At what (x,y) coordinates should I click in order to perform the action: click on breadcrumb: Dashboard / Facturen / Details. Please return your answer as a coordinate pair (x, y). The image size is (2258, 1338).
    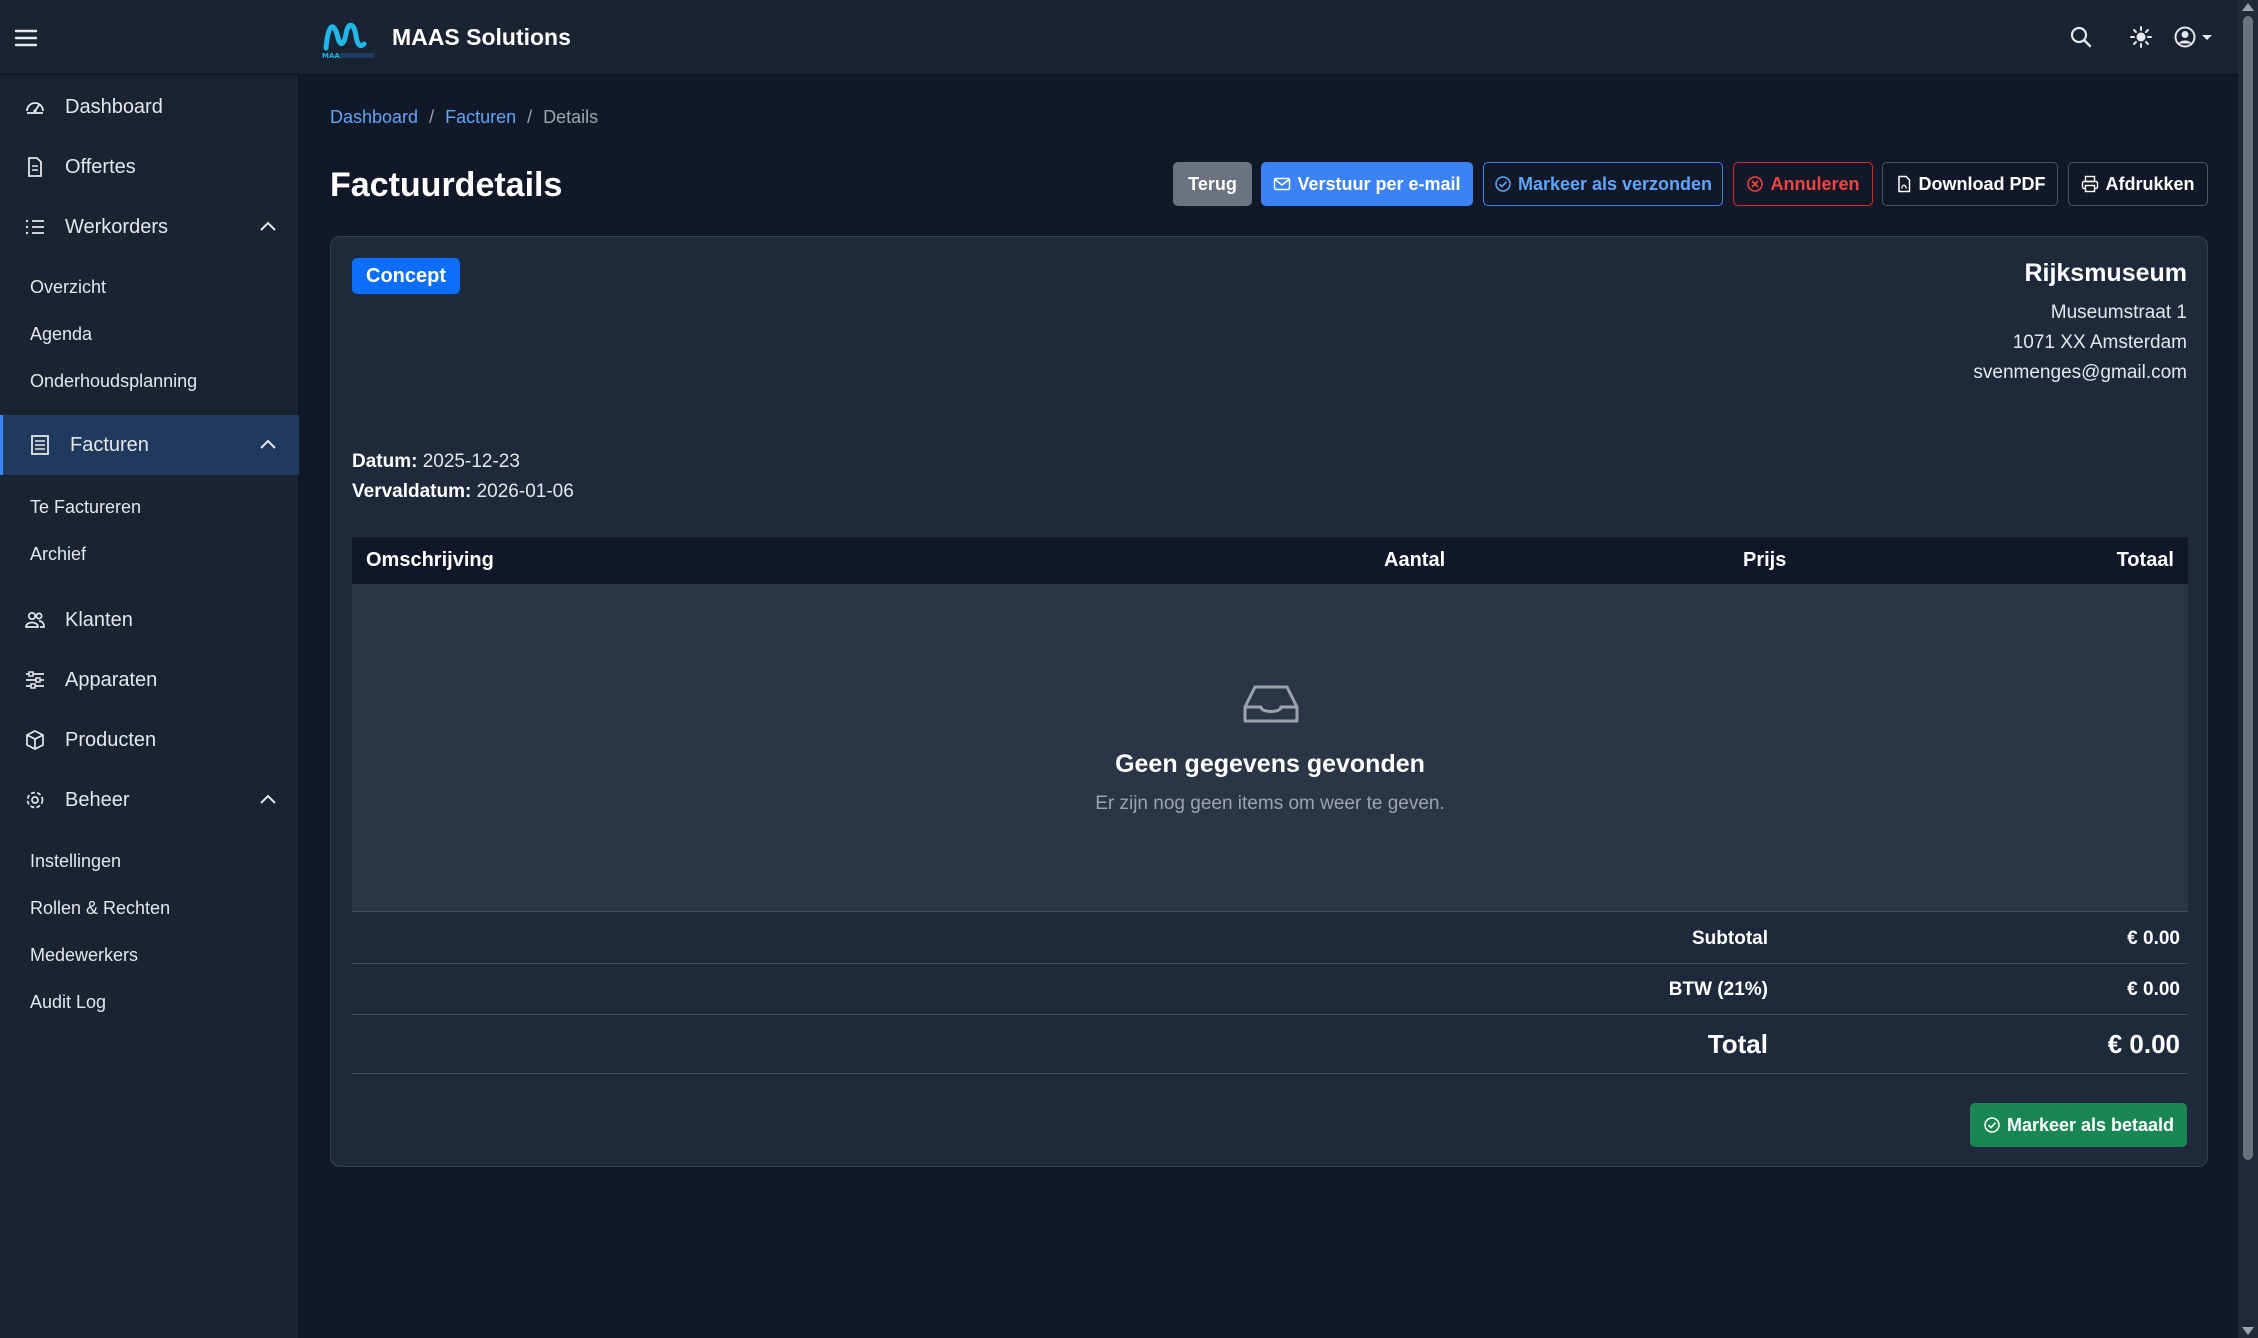
    Looking at the image, I should click on (464, 117).